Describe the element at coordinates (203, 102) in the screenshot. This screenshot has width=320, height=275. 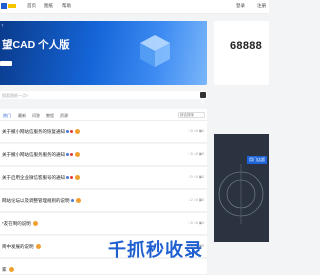
I see `search-icon` at that location.